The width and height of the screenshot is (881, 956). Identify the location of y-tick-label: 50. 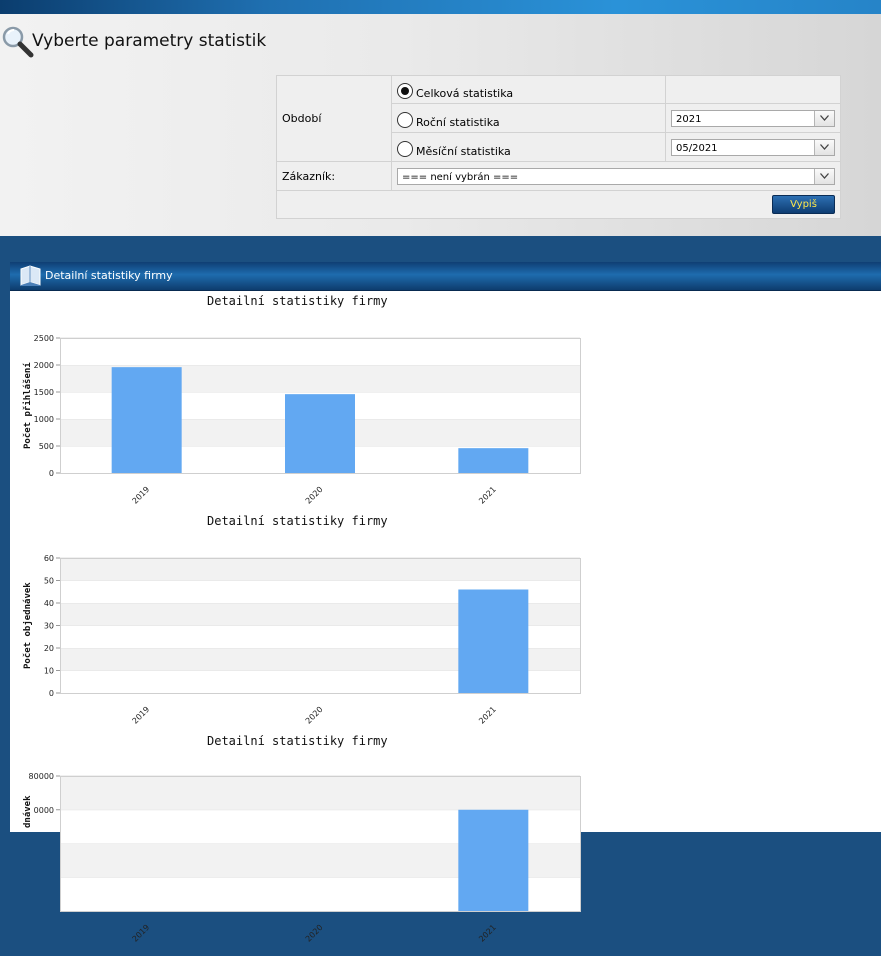
(49, 581).